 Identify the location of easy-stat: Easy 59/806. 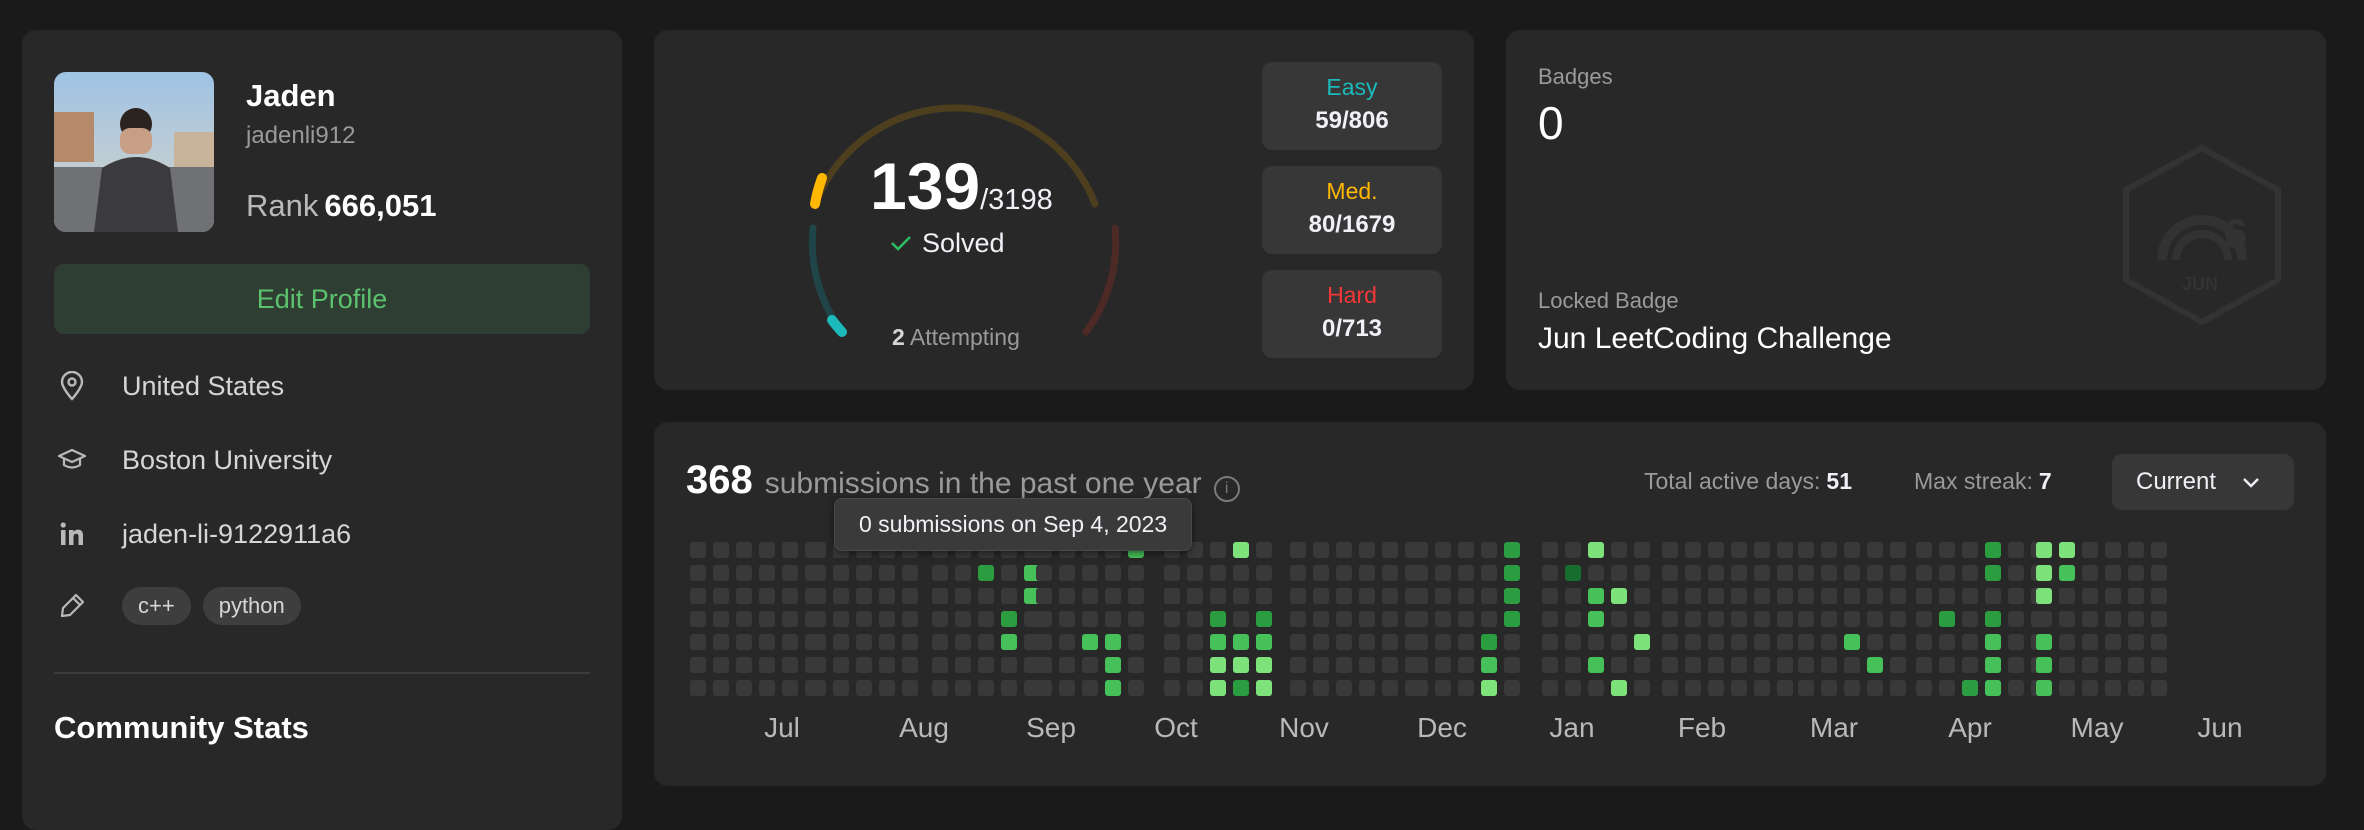
(1352, 106).